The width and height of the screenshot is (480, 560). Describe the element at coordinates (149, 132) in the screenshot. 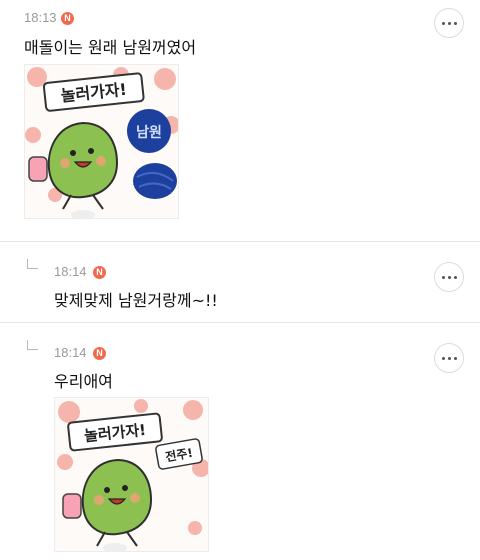

I see `sticker-tag-text: 남원` at that location.